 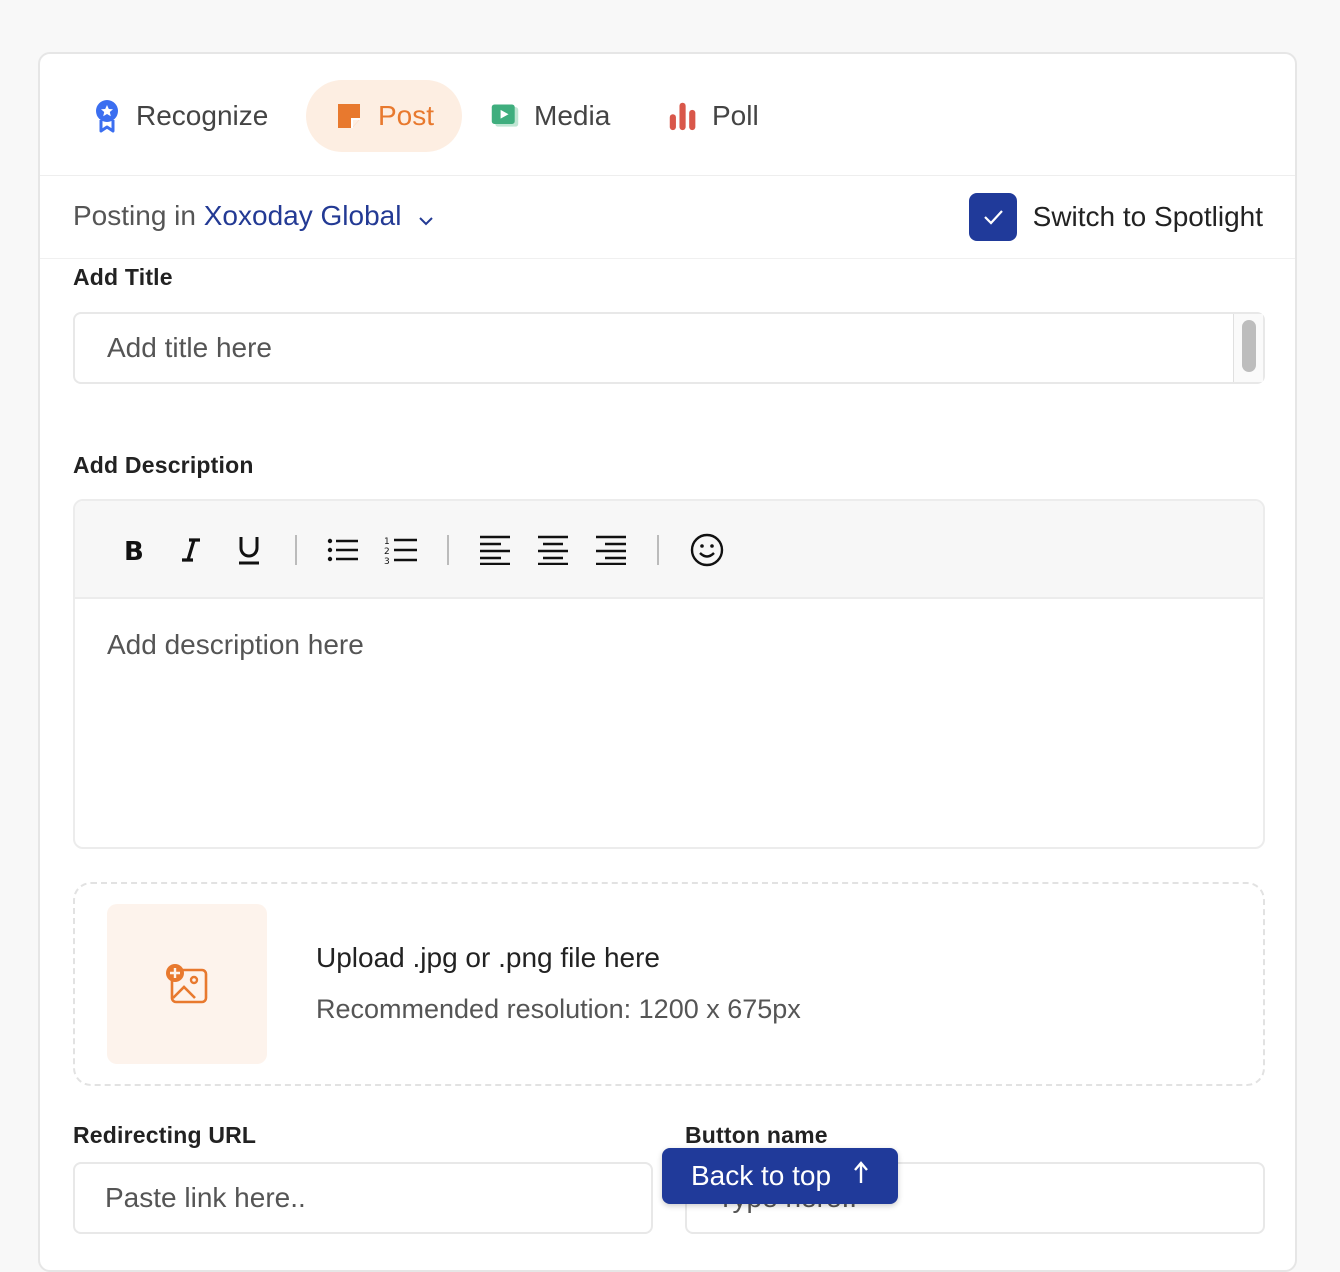 I want to click on title-placeholder: Add title here, so click(x=189, y=347).